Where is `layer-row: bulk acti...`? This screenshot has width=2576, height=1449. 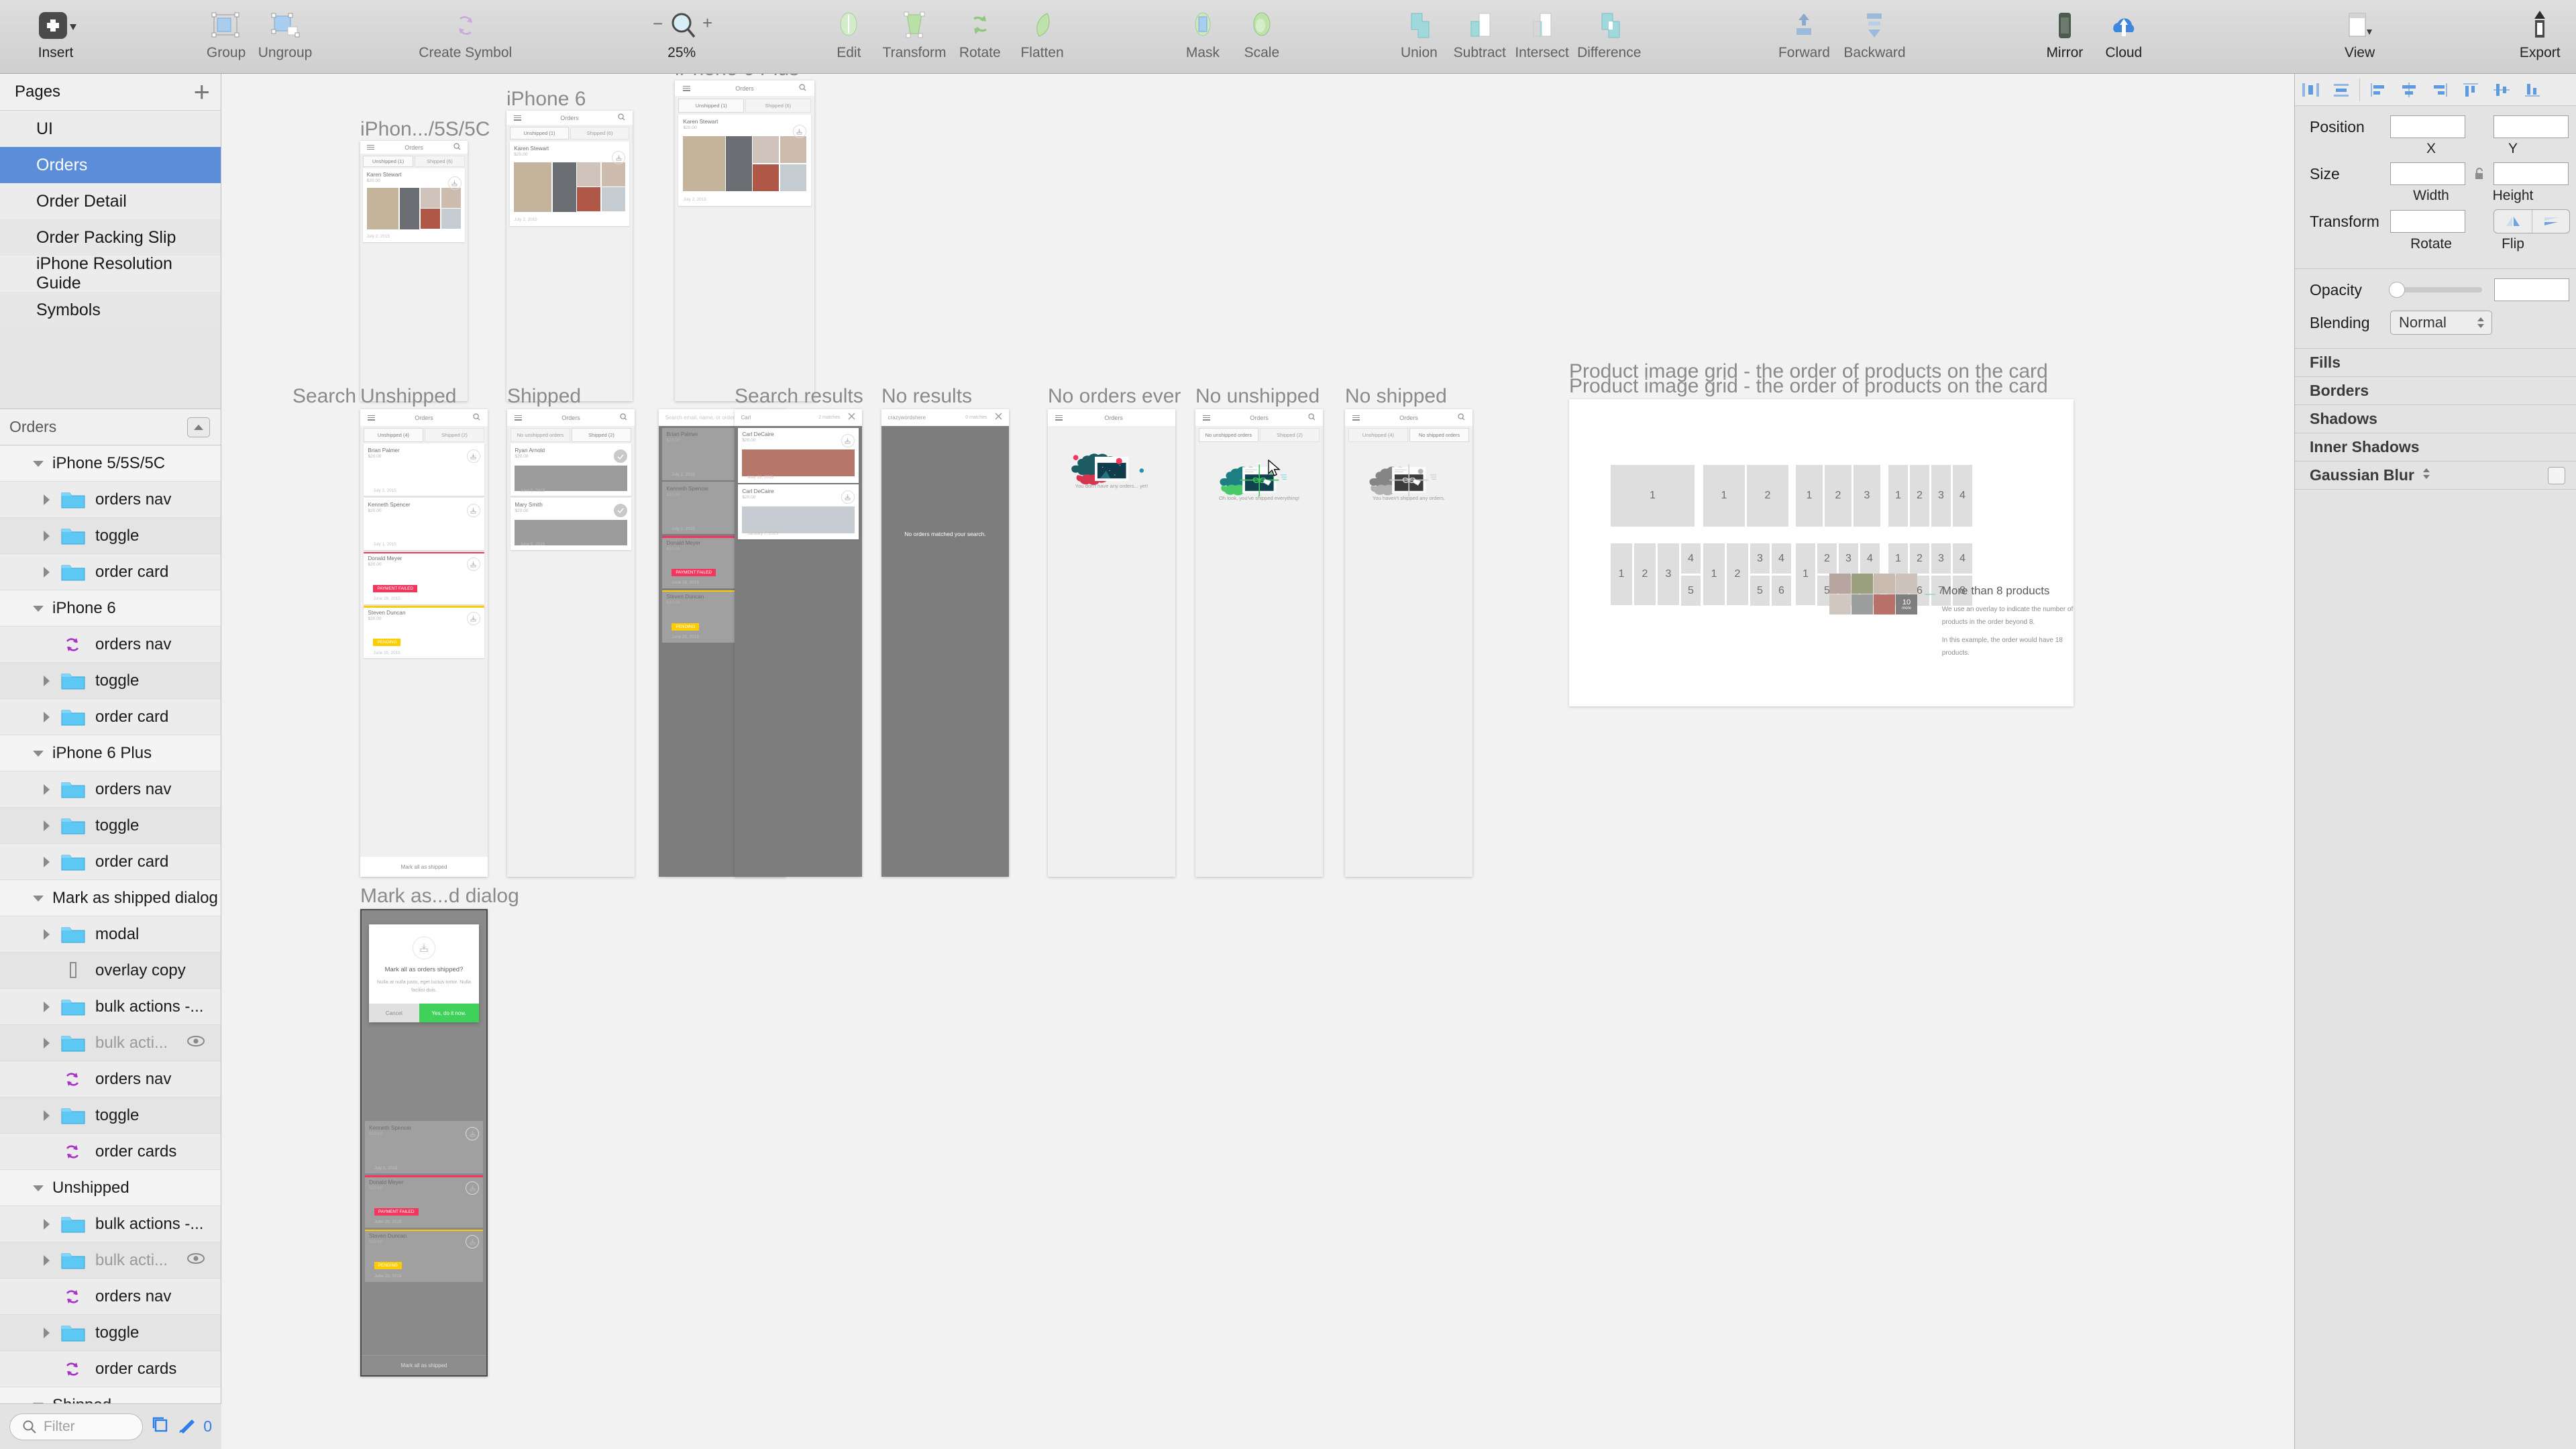 layer-row: bulk acti... is located at coordinates (110, 1260).